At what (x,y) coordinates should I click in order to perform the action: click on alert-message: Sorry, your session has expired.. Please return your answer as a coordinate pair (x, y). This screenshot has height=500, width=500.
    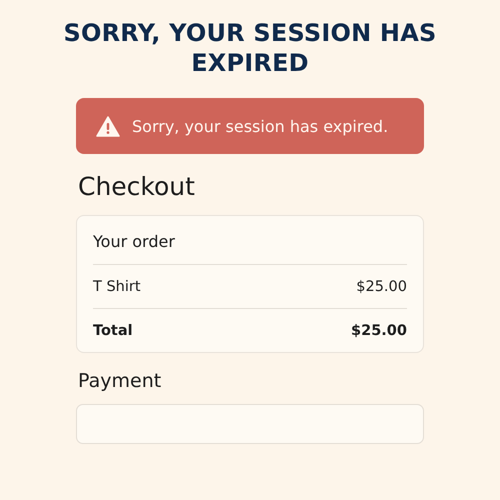
    Looking at the image, I should click on (260, 126).